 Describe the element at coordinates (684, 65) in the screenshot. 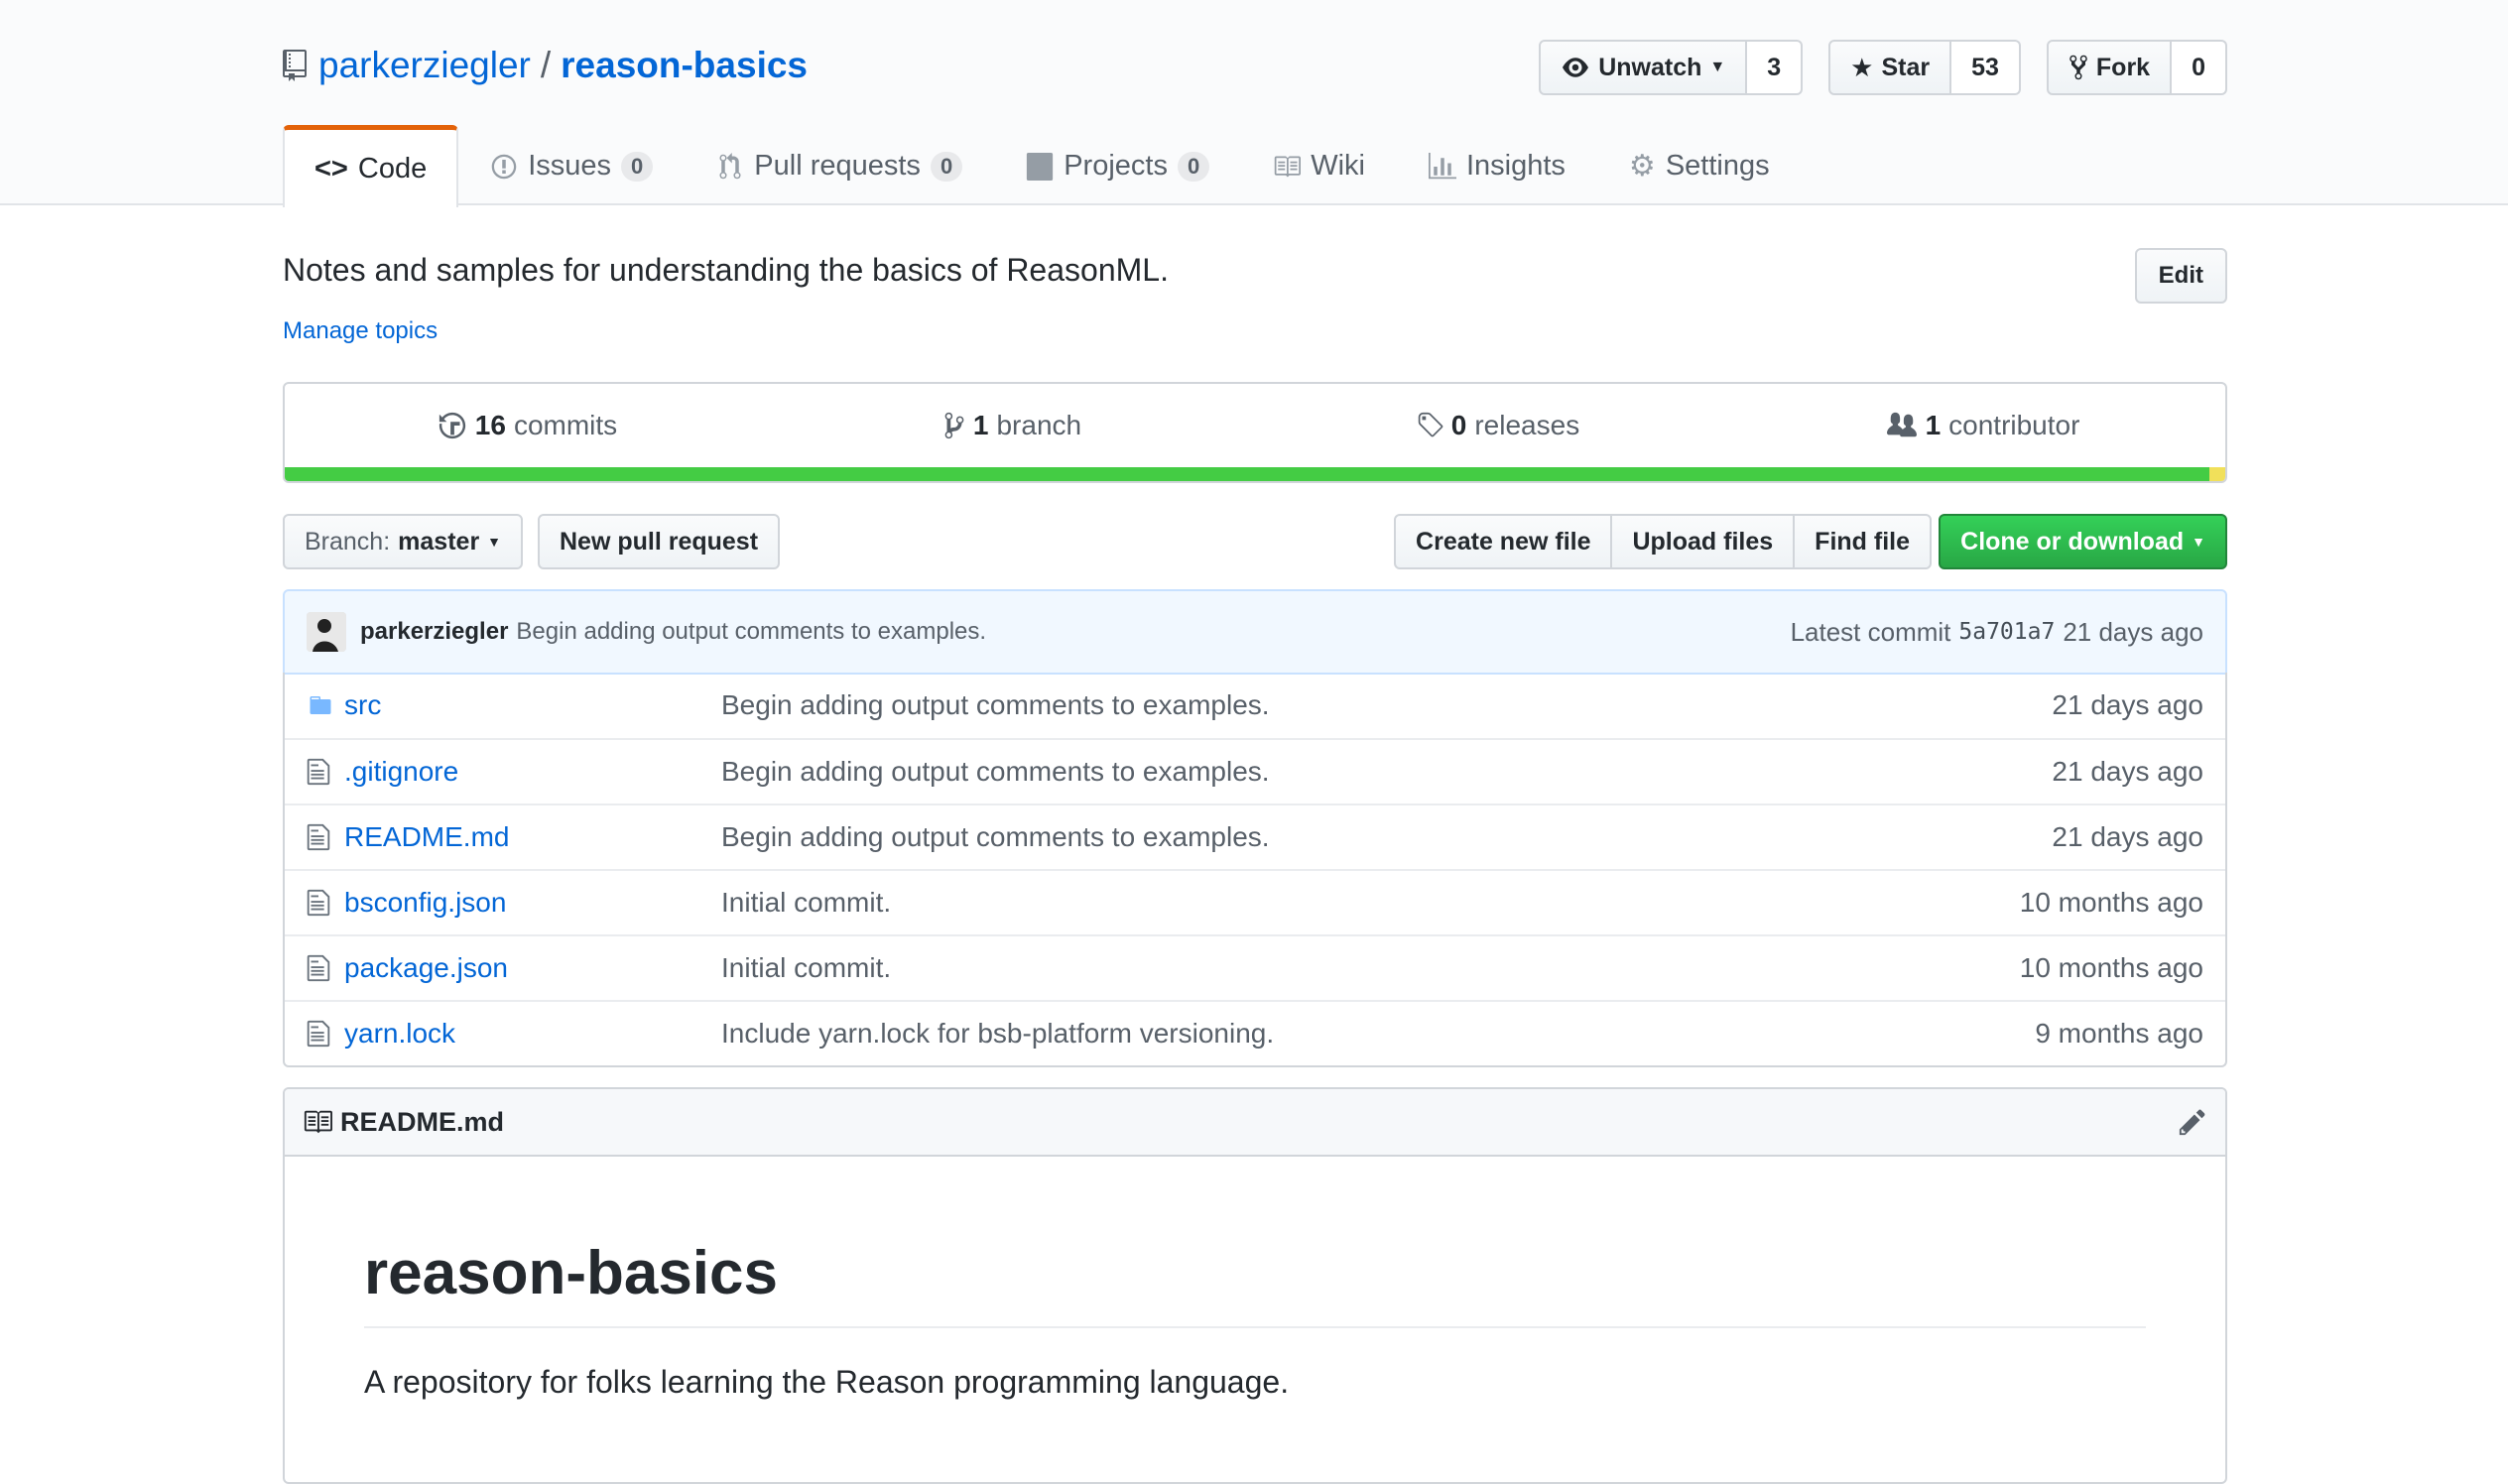

I see `repo-name-link: reason-basics` at that location.